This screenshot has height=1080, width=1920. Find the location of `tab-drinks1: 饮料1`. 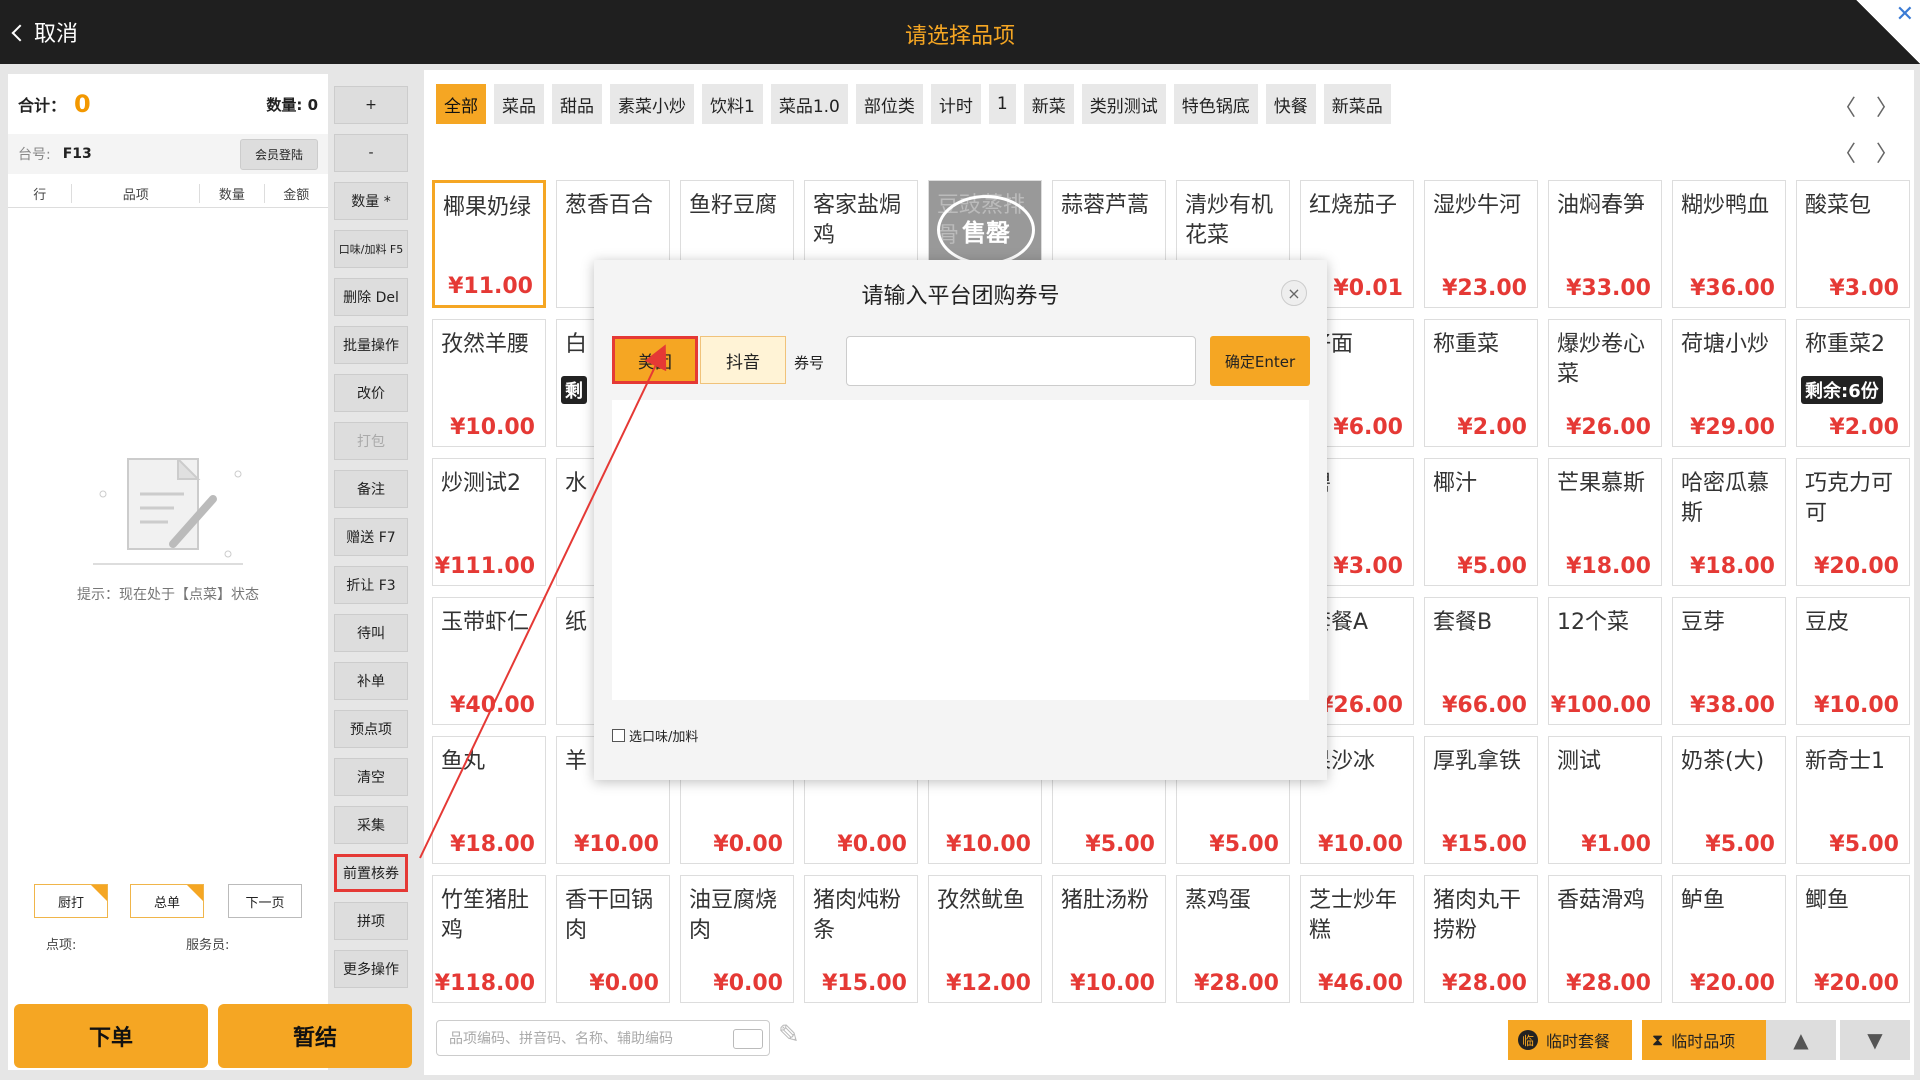

tab-drinks1: 饮料1 is located at coordinates (732, 104).